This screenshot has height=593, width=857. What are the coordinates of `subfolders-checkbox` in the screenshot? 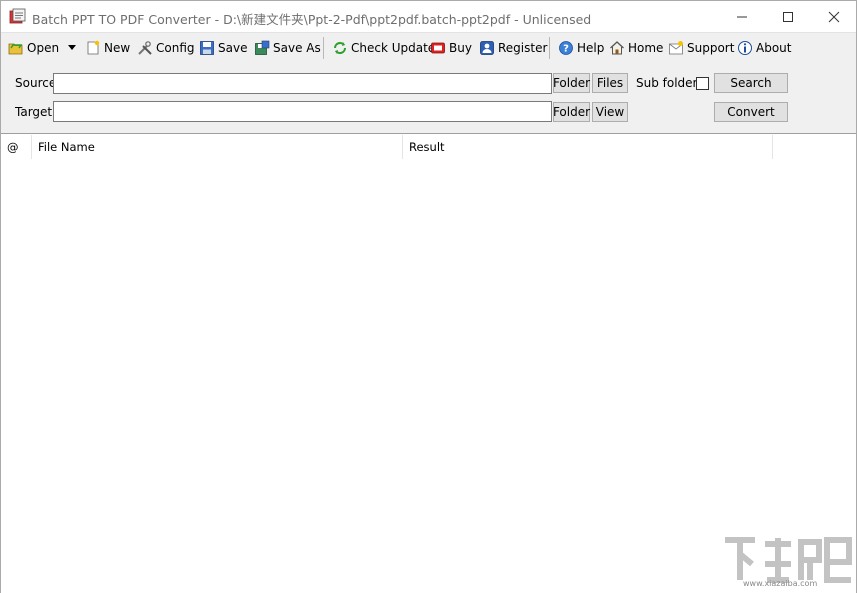 It's located at (702, 83).